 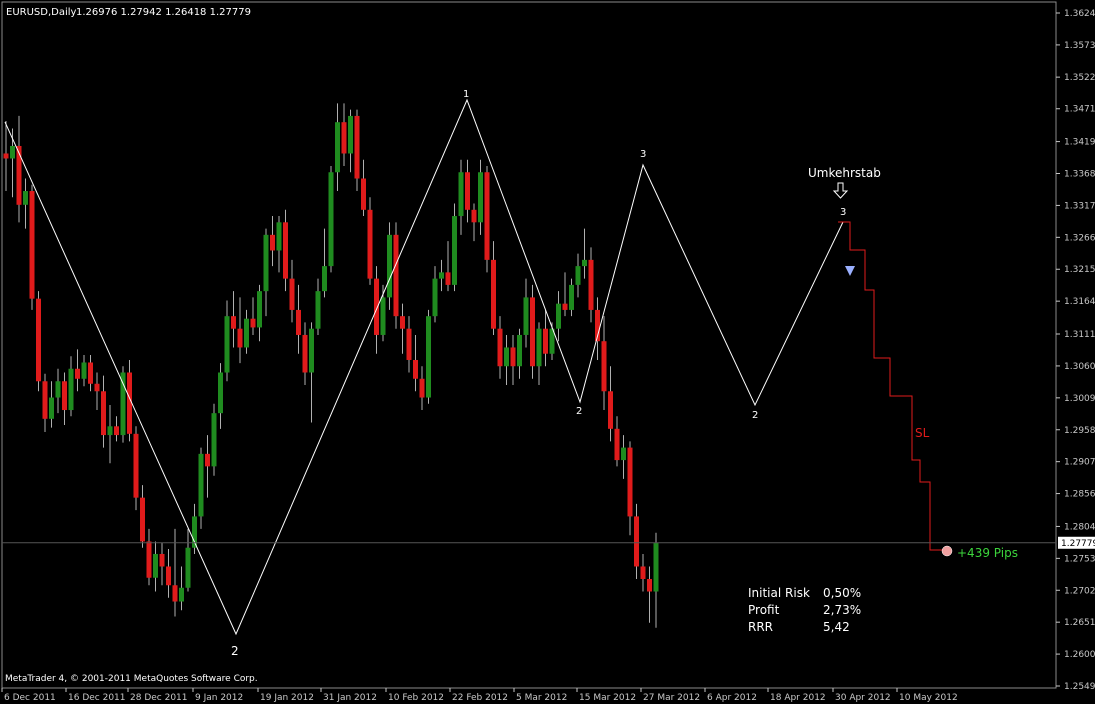 What do you see at coordinates (1079, 238) in the screenshot?
I see `price-tick-label: 1.32660` at bounding box center [1079, 238].